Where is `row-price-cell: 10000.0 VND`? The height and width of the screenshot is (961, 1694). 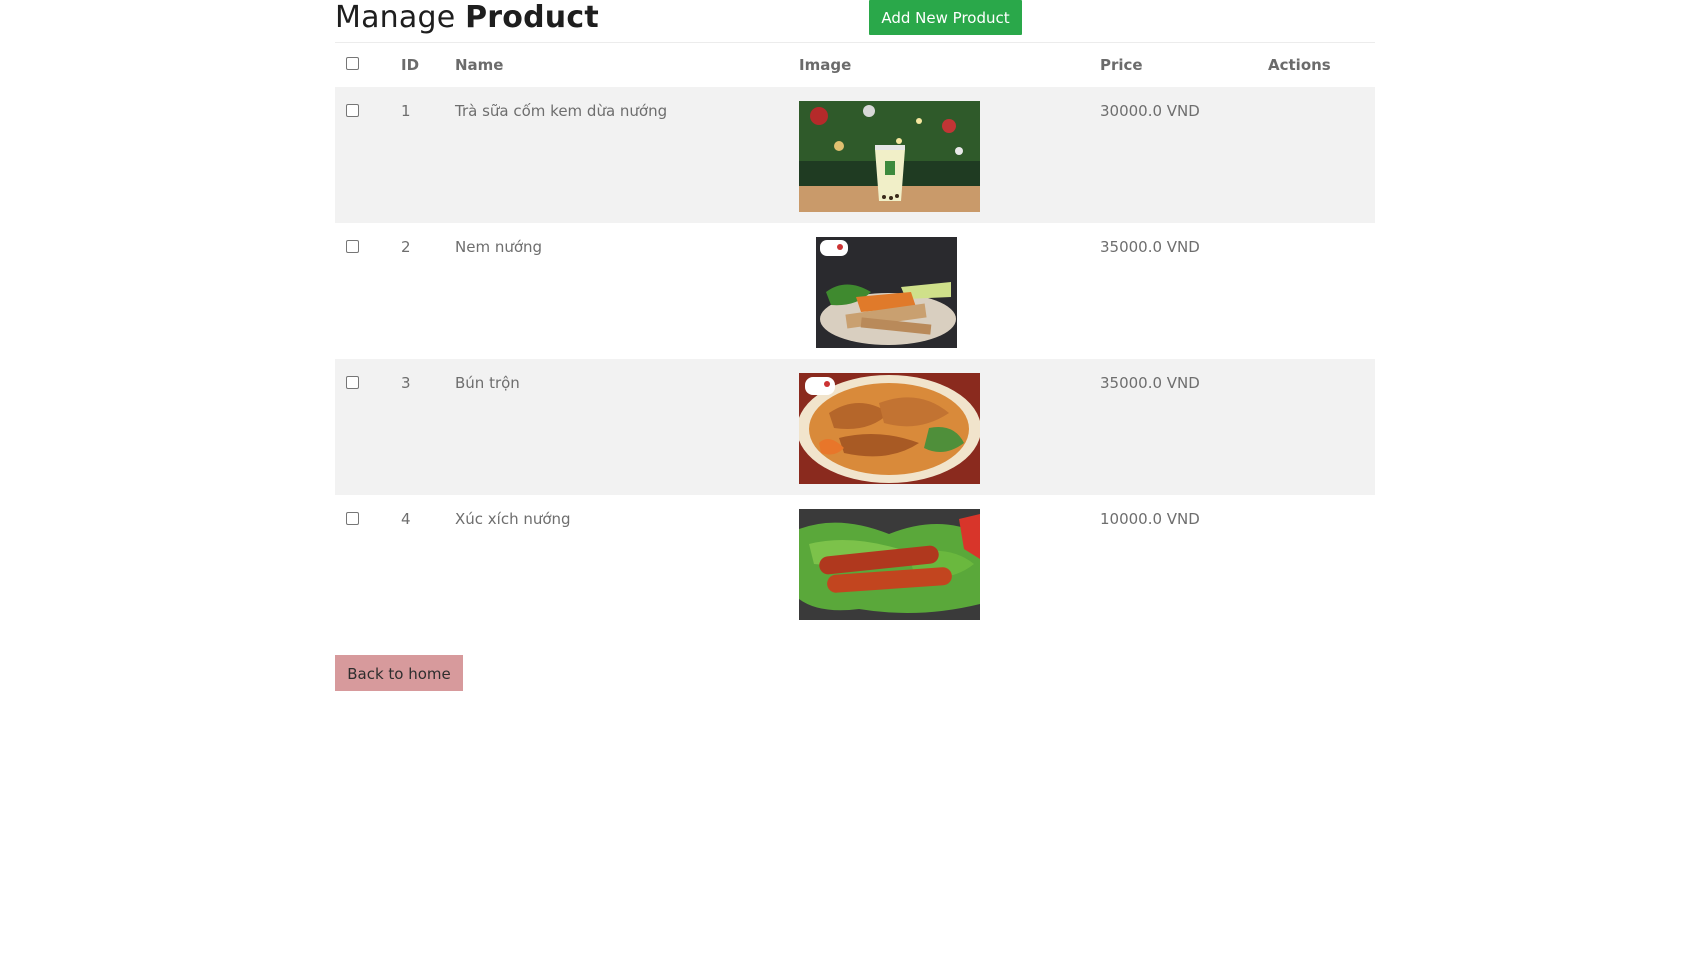
row-price-cell: 10000.0 VND is located at coordinates (1184, 563).